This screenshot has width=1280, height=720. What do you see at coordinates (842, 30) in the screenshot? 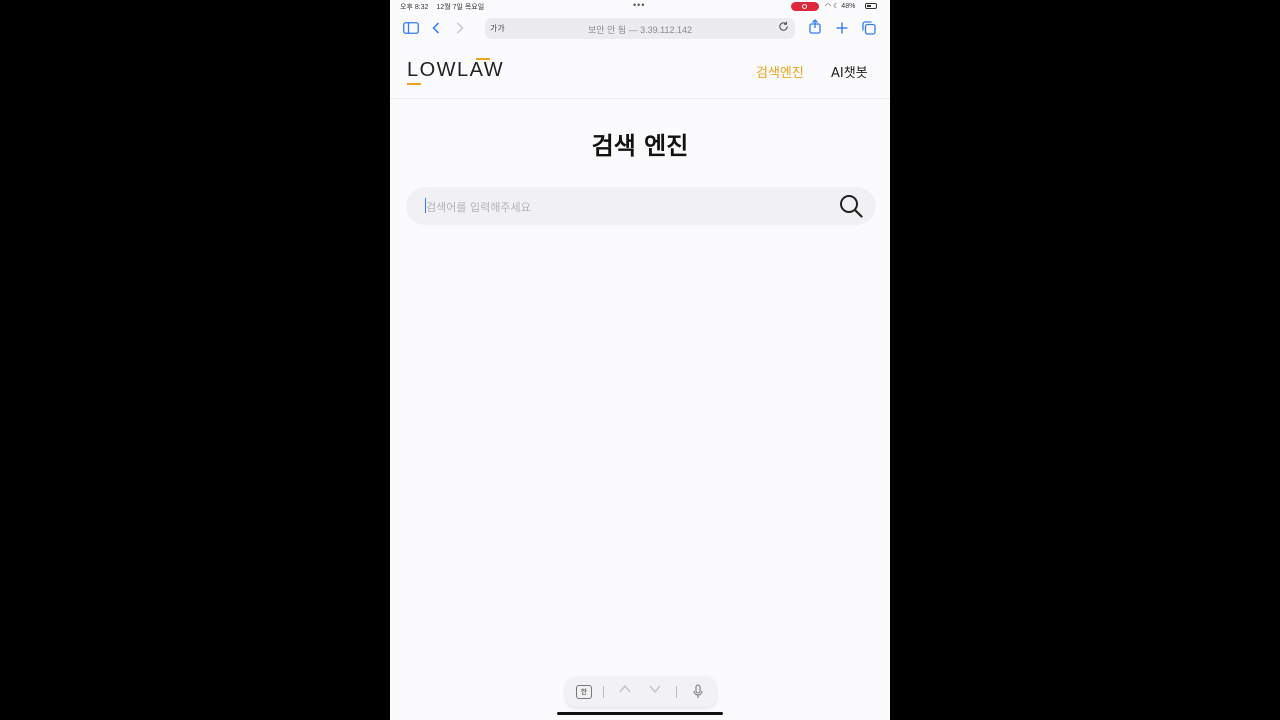
I see `new-tab-icon` at bounding box center [842, 30].